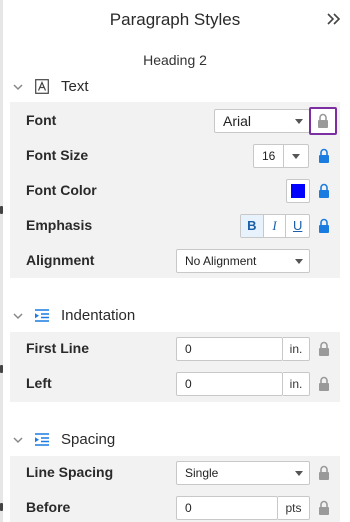  I want to click on font-row: Font Arial, so click(175, 121).